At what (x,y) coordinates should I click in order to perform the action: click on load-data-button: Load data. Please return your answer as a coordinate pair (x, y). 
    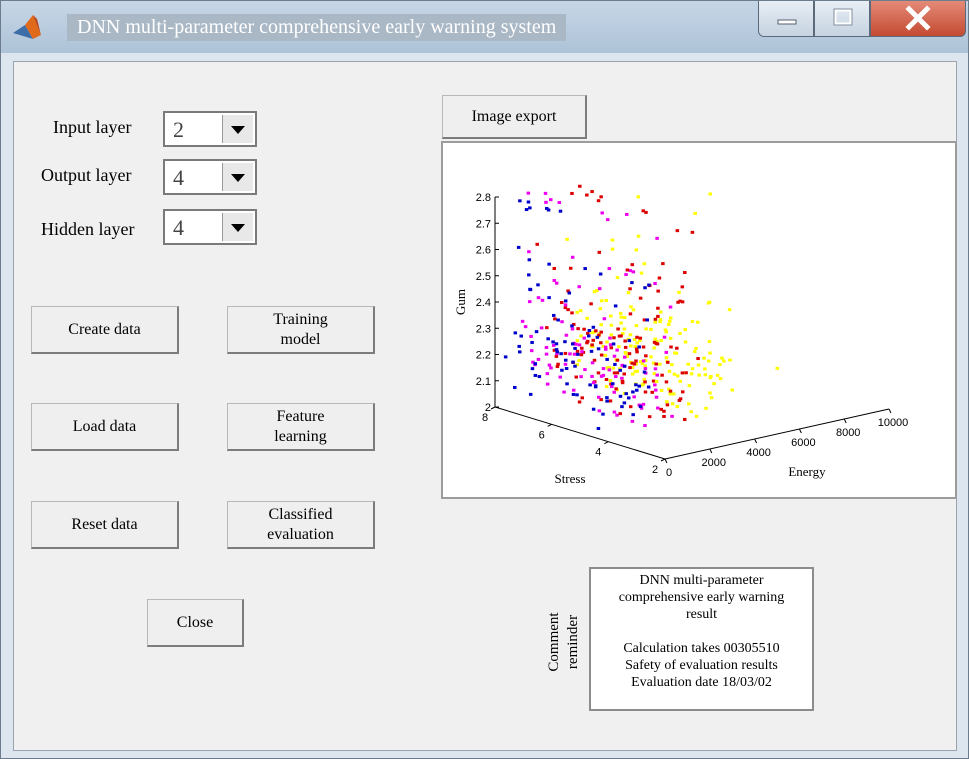
    Looking at the image, I should click on (105, 427).